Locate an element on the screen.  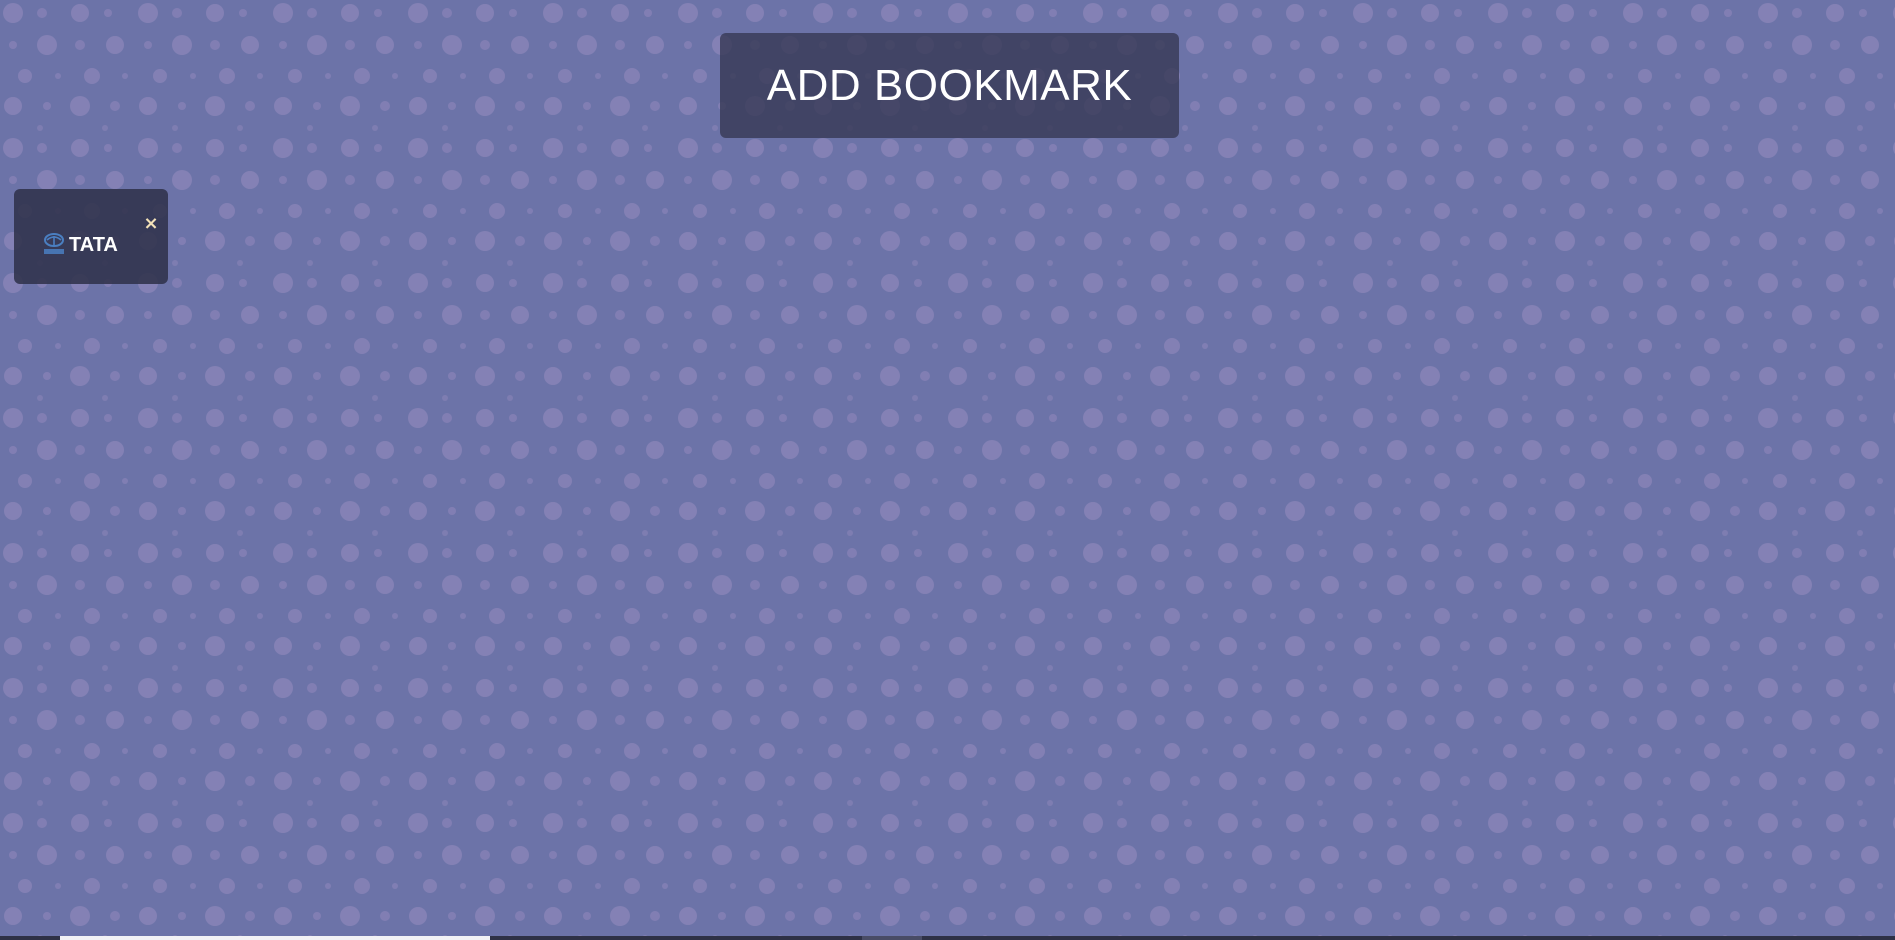
bookmark-card: × TATA is located at coordinates (91, 236).